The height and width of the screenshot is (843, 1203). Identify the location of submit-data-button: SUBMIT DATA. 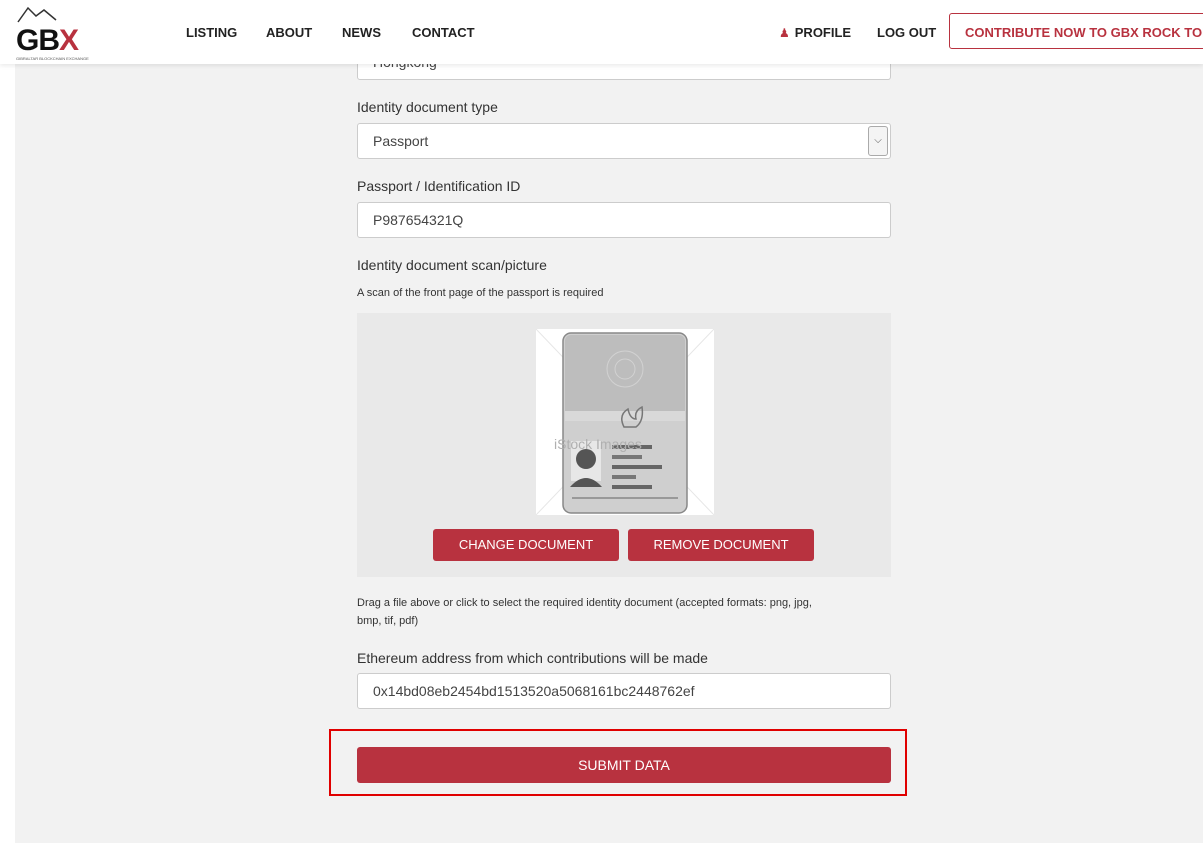
(624, 765).